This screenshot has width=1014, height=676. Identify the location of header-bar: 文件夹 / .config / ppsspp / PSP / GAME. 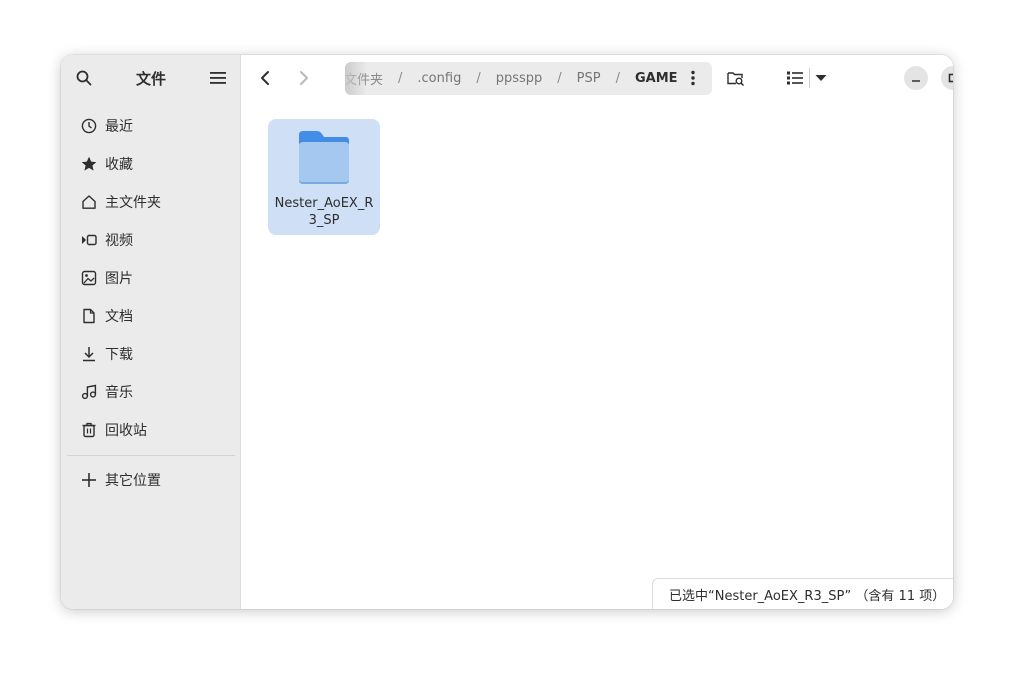
(597, 78).